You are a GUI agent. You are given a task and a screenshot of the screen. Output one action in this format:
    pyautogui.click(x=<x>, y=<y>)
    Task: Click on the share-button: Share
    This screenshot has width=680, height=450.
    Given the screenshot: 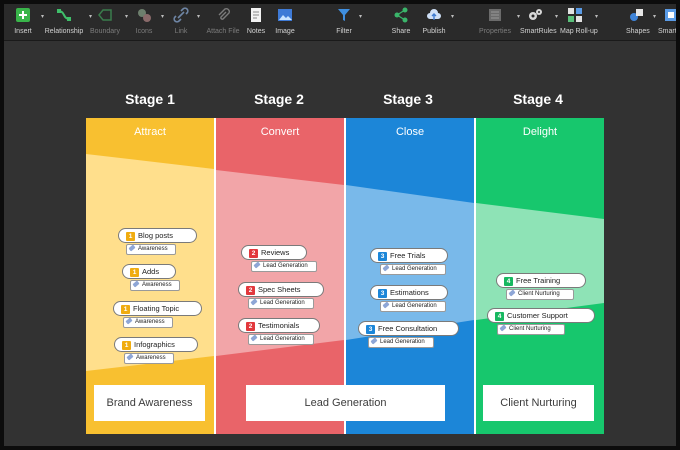 What is the action you would take?
    pyautogui.click(x=401, y=23)
    